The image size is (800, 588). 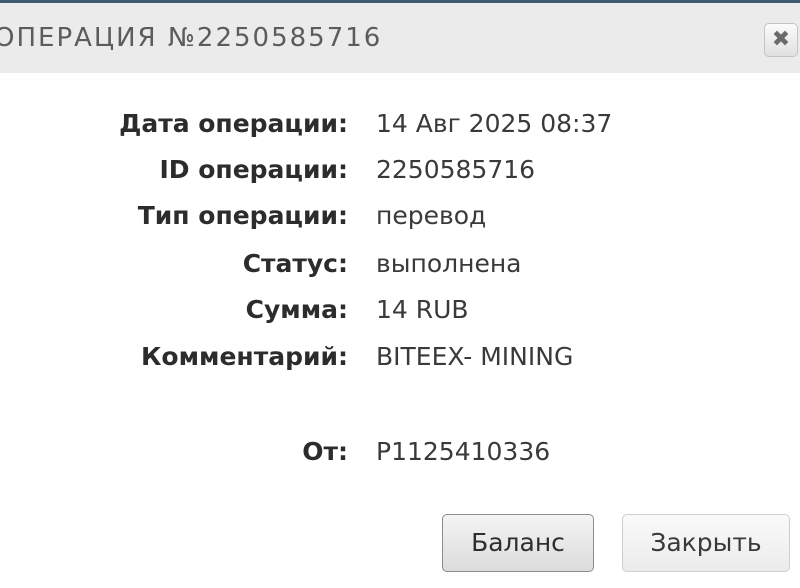 I want to click on detail-label: Комментарий:, so click(x=244, y=356).